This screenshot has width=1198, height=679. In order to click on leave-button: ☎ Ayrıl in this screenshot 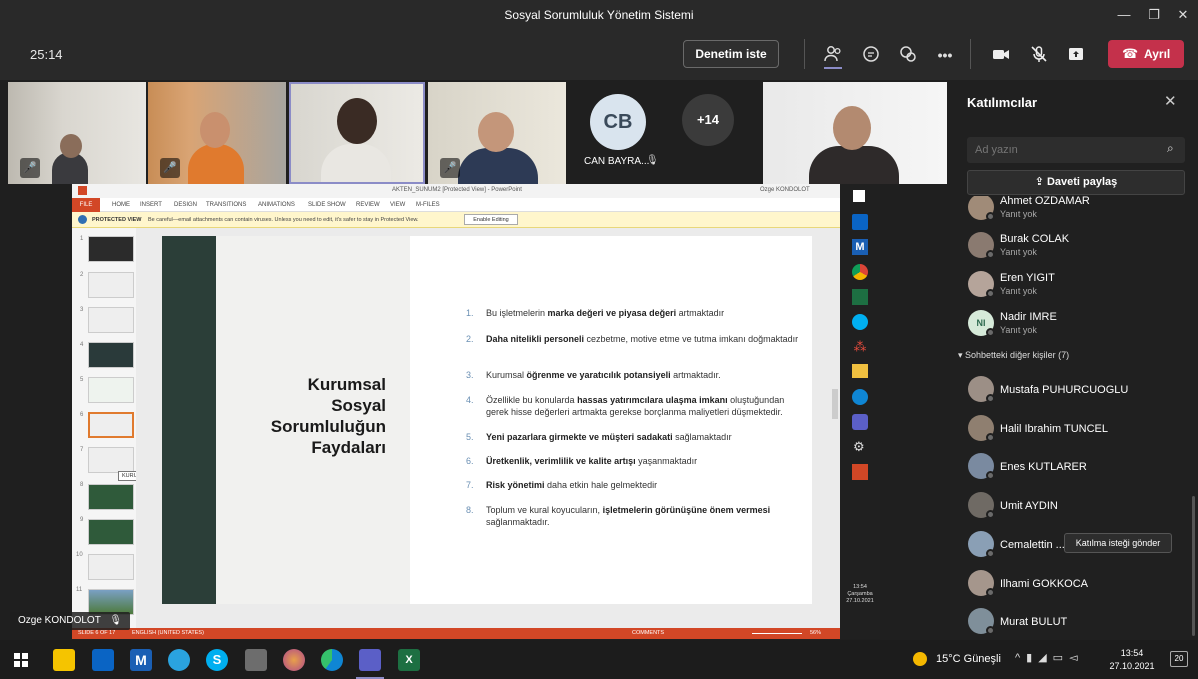, I will do `click(1146, 54)`.